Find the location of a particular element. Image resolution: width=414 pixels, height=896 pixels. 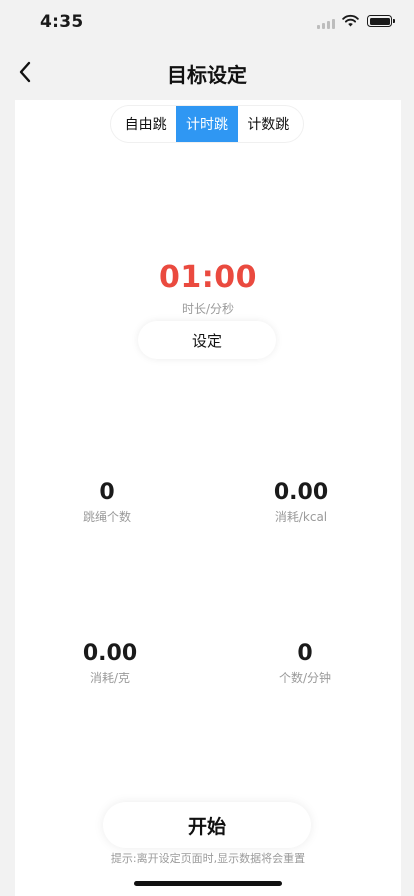

timer-value: 01:00 is located at coordinates (208, 277).